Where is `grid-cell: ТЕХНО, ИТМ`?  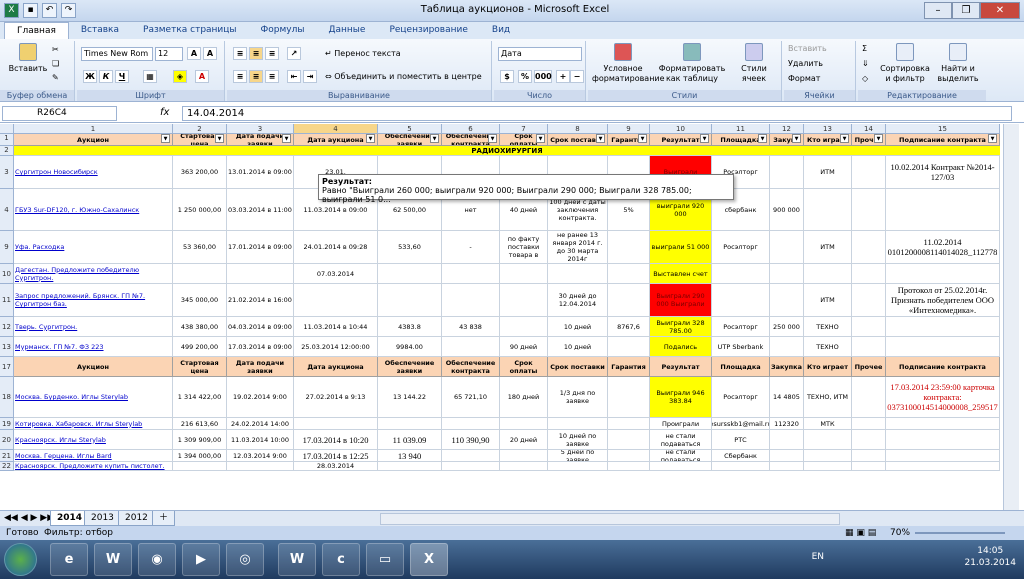
grid-cell: ТЕХНО, ИТМ is located at coordinates (828, 397).